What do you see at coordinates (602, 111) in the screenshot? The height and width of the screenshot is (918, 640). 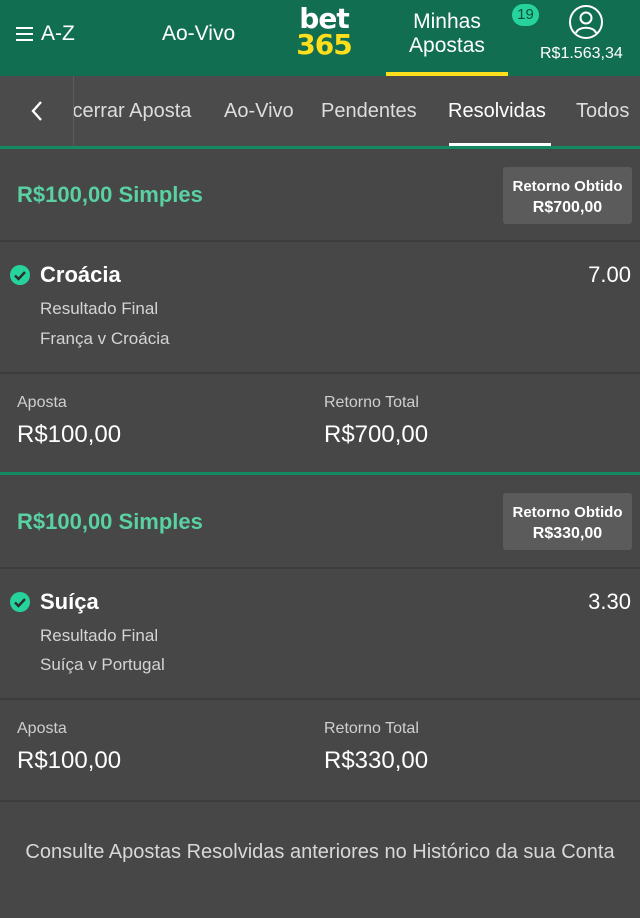 I see `tab-todos: Todos` at bounding box center [602, 111].